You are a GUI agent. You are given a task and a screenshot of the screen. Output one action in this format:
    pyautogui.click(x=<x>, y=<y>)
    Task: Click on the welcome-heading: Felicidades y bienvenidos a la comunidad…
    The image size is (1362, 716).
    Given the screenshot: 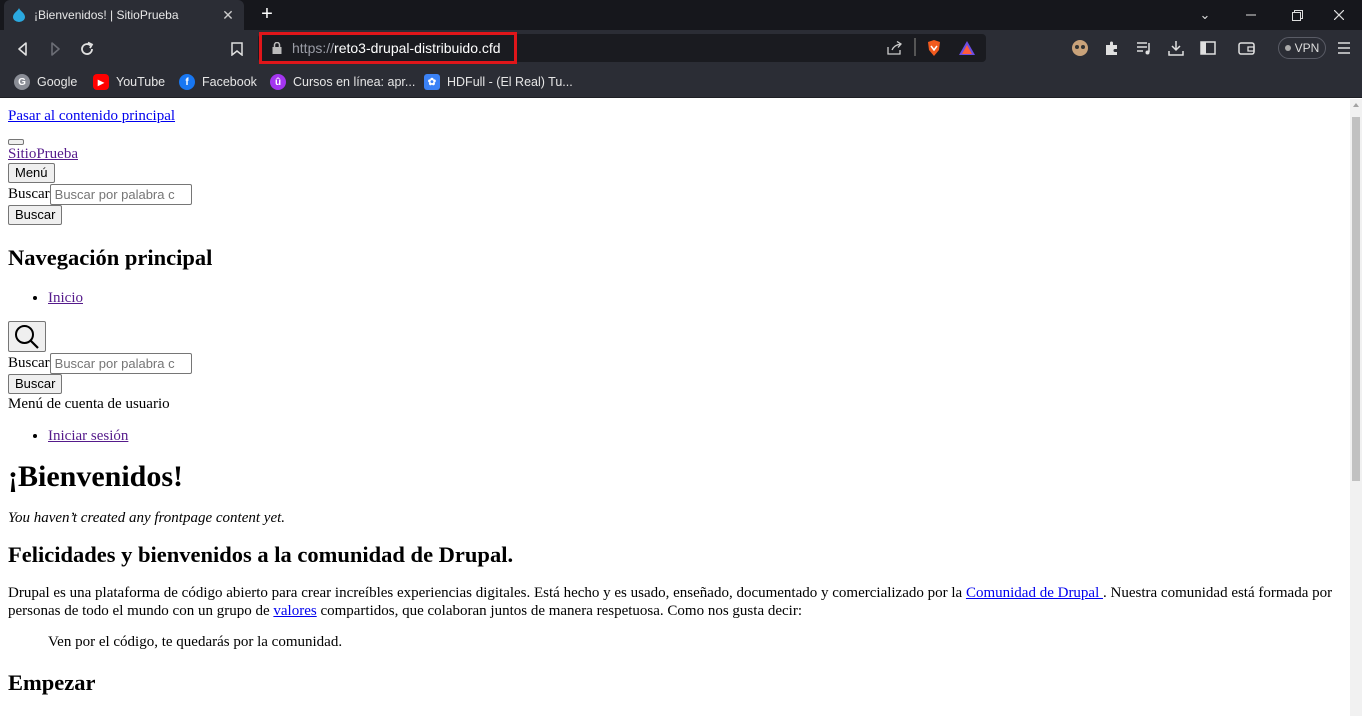 What is the action you would take?
    pyautogui.click(x=261, y=554)
    